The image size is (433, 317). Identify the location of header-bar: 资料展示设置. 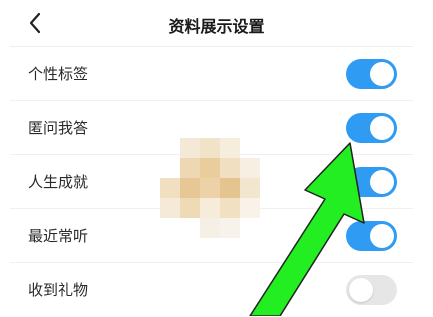
(216, 23).